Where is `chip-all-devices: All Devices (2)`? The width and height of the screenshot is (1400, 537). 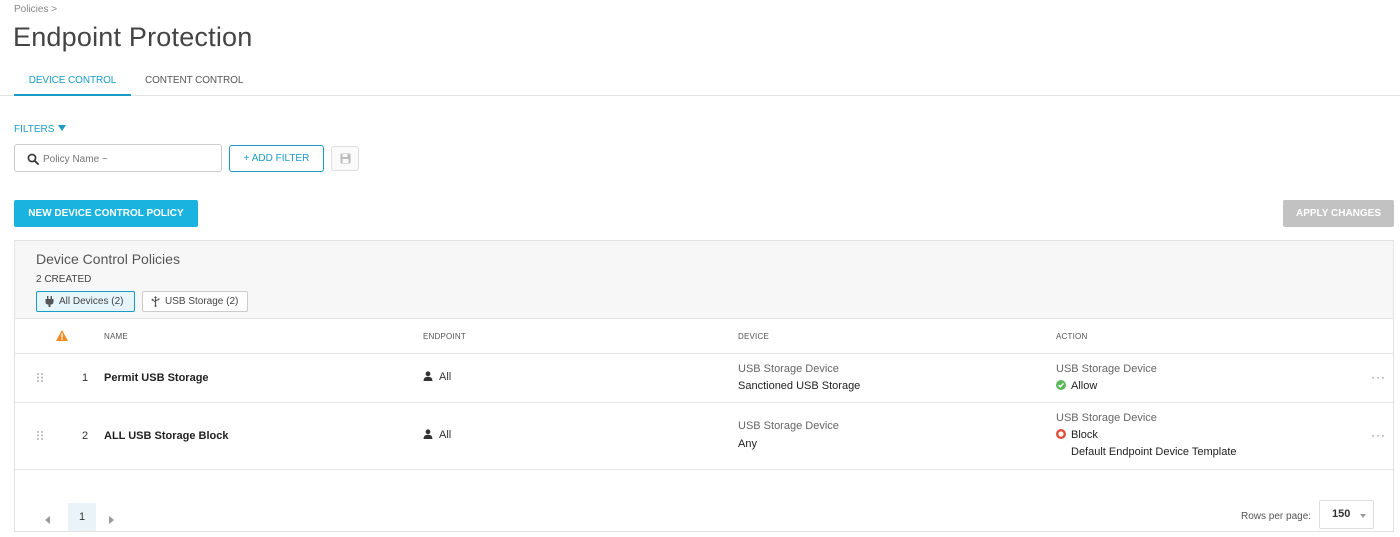
chip-all-devices: All Devices (2) is located at coordinates (85, 301).